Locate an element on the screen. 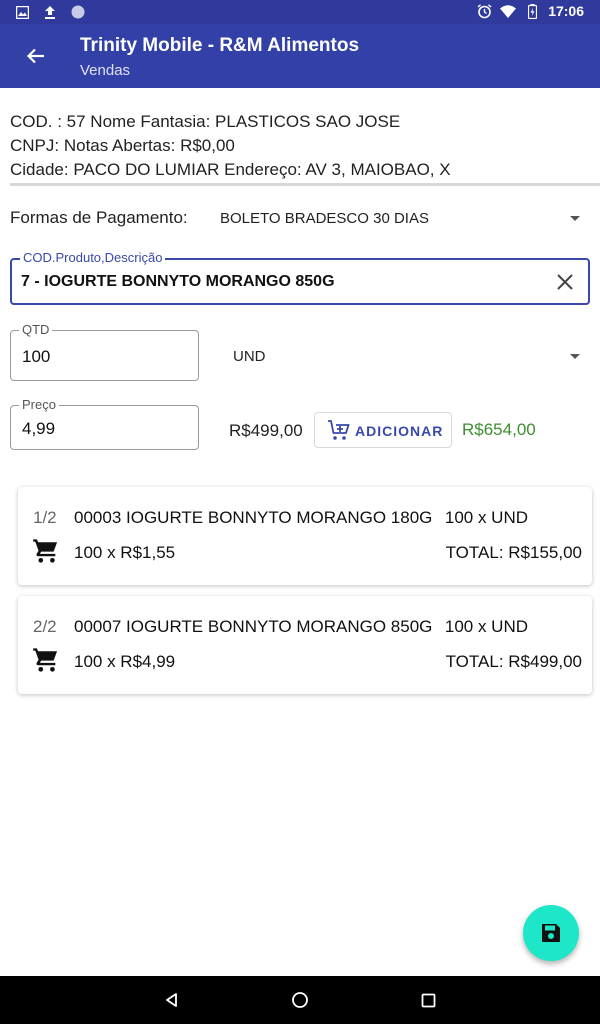 The image size is (600, 1024). quantity-field-value: 100 is located at coordinates (36, 356).